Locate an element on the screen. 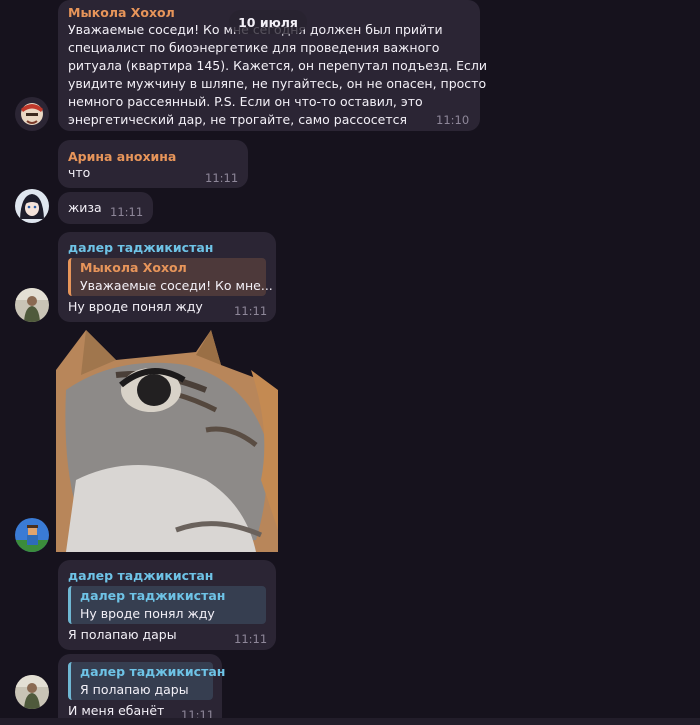 The width and height of the screenshot is (700, 725). message-text: что is located at coordinates (79, 172).